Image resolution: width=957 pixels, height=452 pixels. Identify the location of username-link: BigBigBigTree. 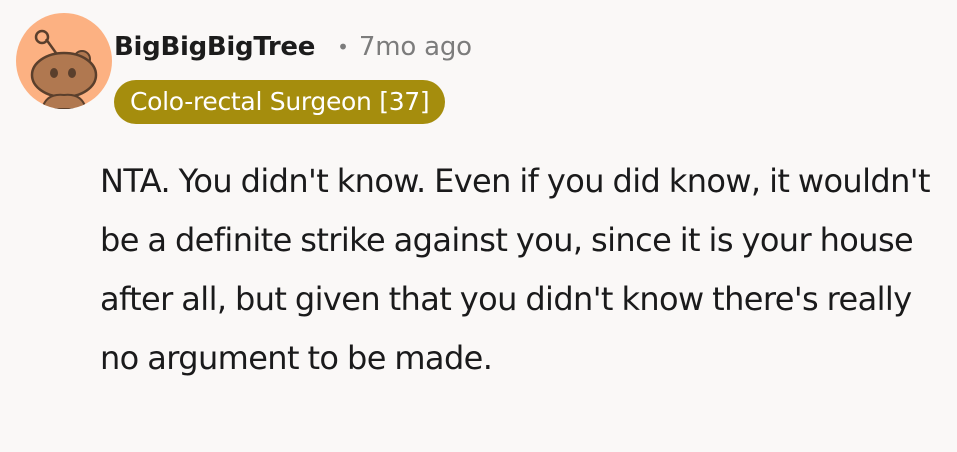
(214, 47).